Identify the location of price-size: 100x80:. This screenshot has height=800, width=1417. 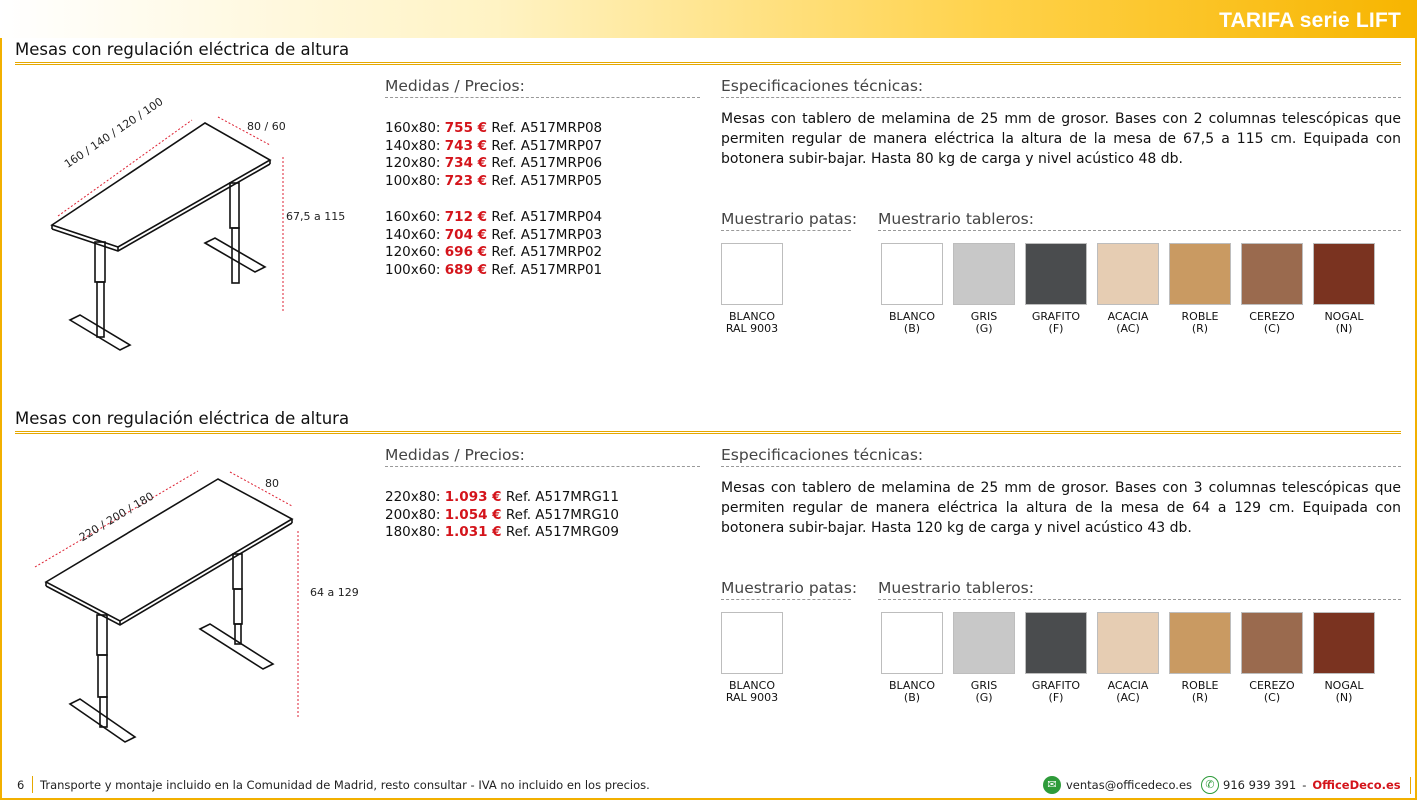
(413, 181).